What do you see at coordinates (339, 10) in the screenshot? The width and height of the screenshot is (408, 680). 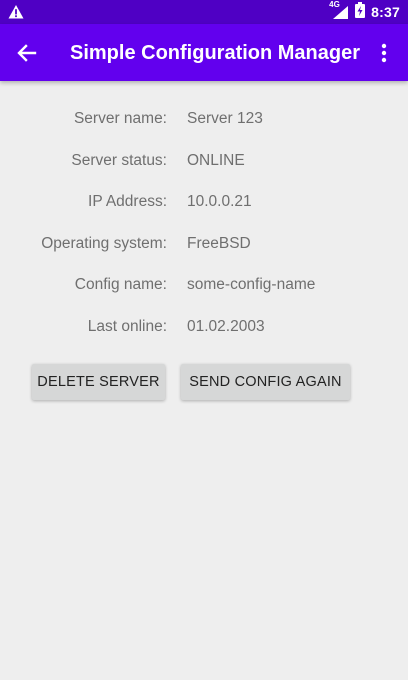 I see `signal-icon: 4G` at bounding box center [339, 10].